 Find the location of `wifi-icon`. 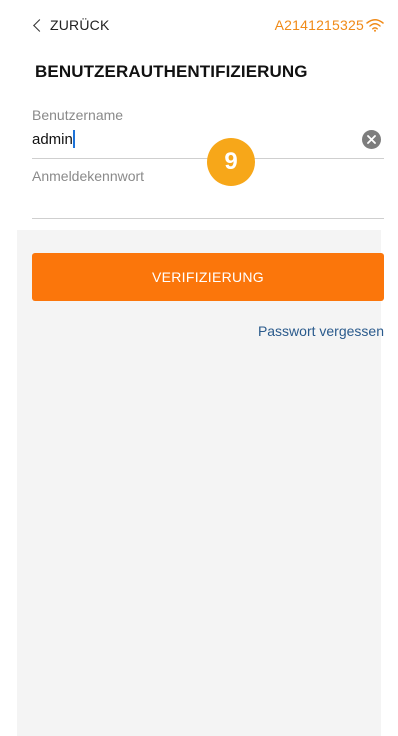

wifi-icon is located at coordinates (375, 25).